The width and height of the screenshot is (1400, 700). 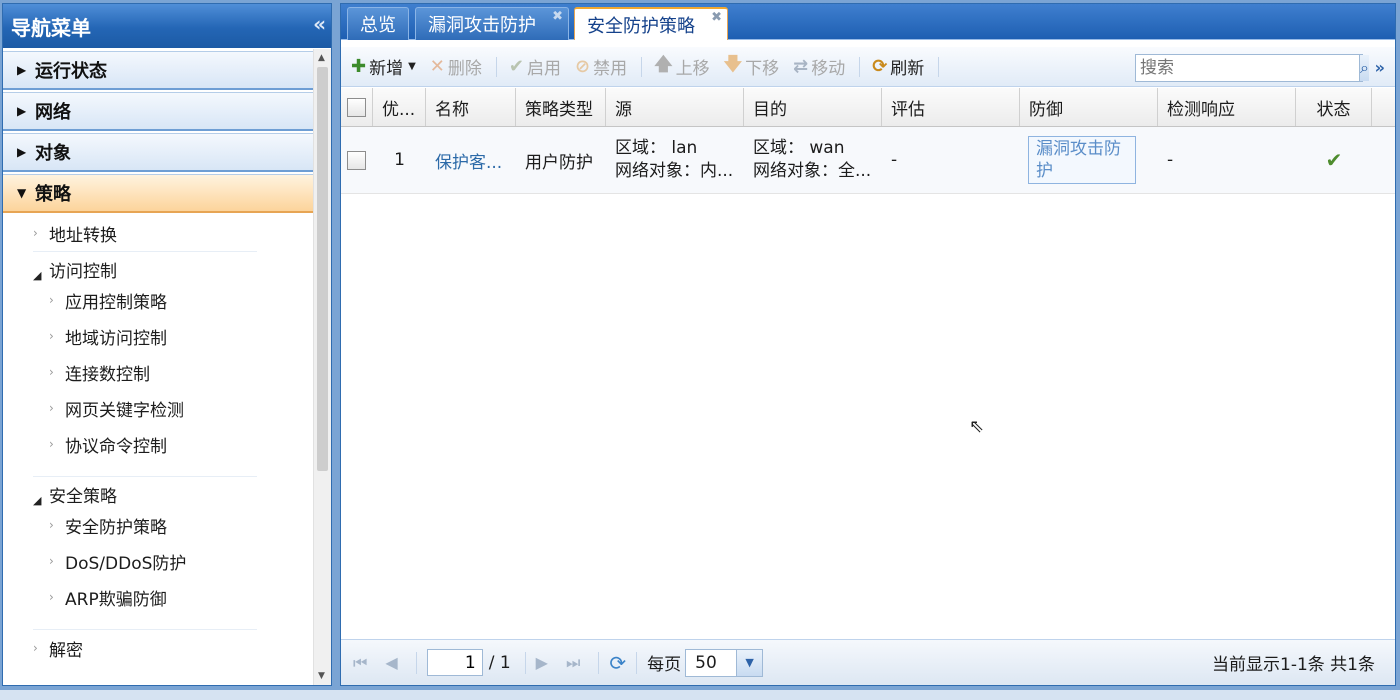 What do you see at coordinates (116, 446) in the screenshot?
I see `nav-item-label: 协议命令控制` at bounding box center [116, 446].